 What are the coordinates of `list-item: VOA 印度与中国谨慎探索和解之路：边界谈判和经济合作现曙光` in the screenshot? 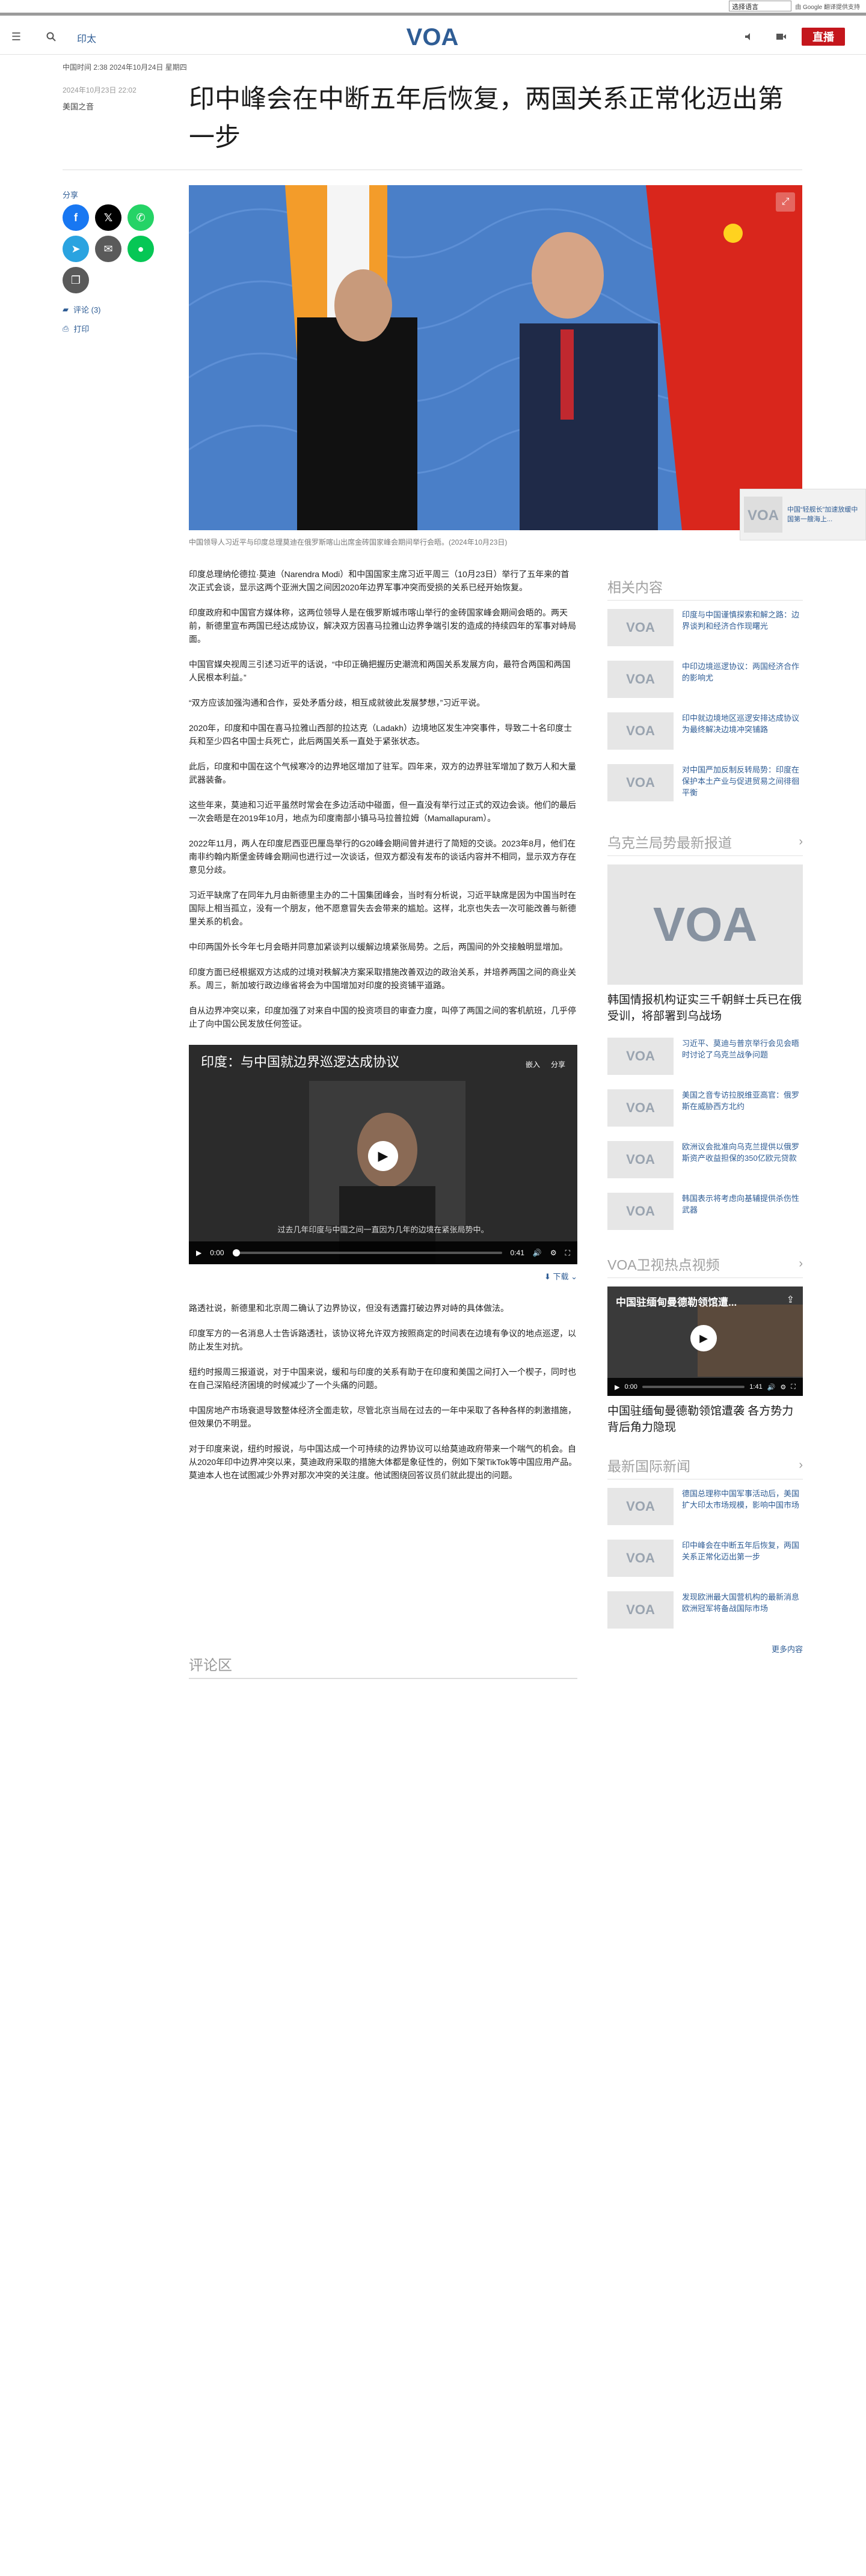 It's located at (705, 627).